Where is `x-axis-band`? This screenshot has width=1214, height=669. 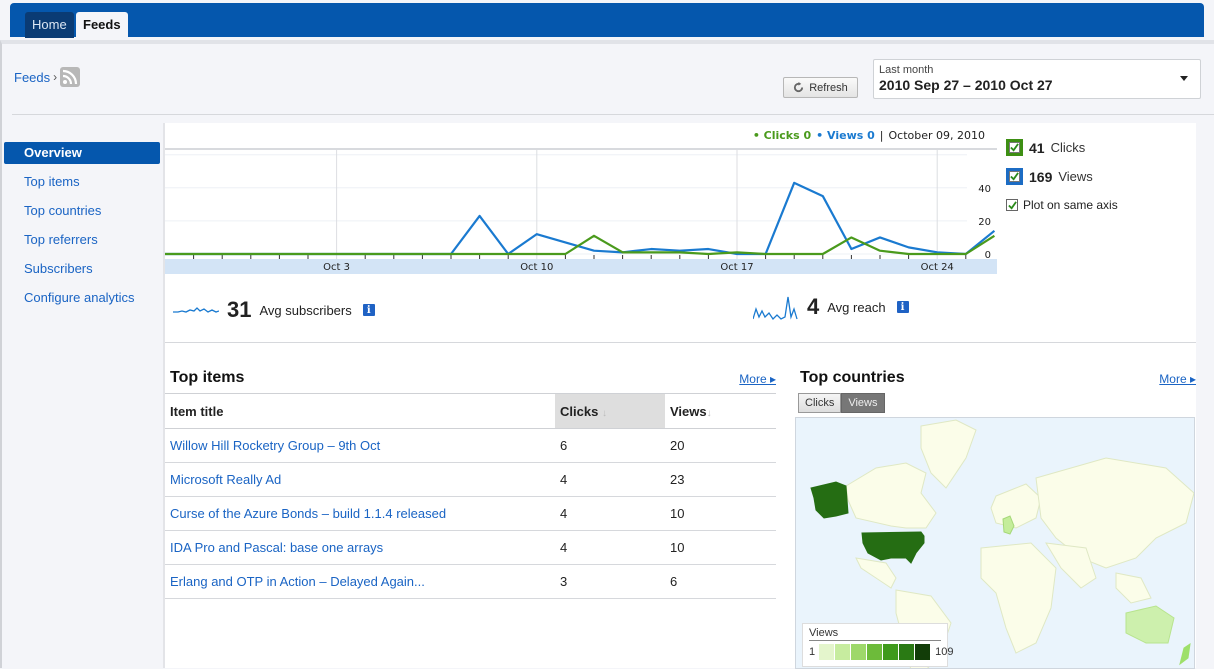 x-axis-band is located at coordinates (581, 266).